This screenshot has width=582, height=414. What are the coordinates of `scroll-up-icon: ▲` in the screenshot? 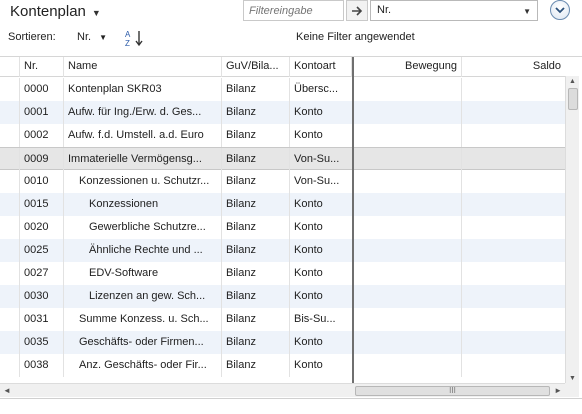 It's located at (572, 81).